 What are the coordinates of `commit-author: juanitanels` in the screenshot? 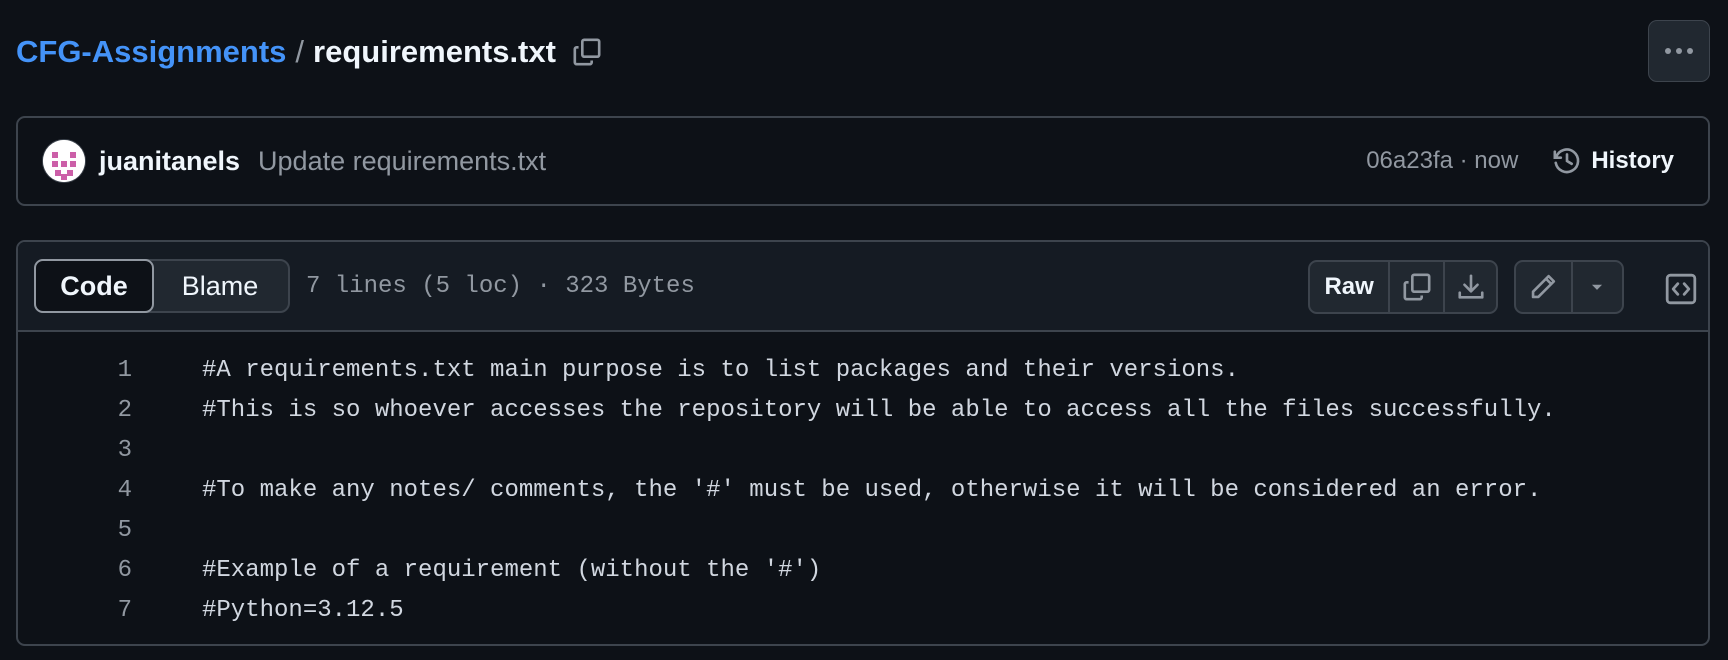 It's located at (169, 161).